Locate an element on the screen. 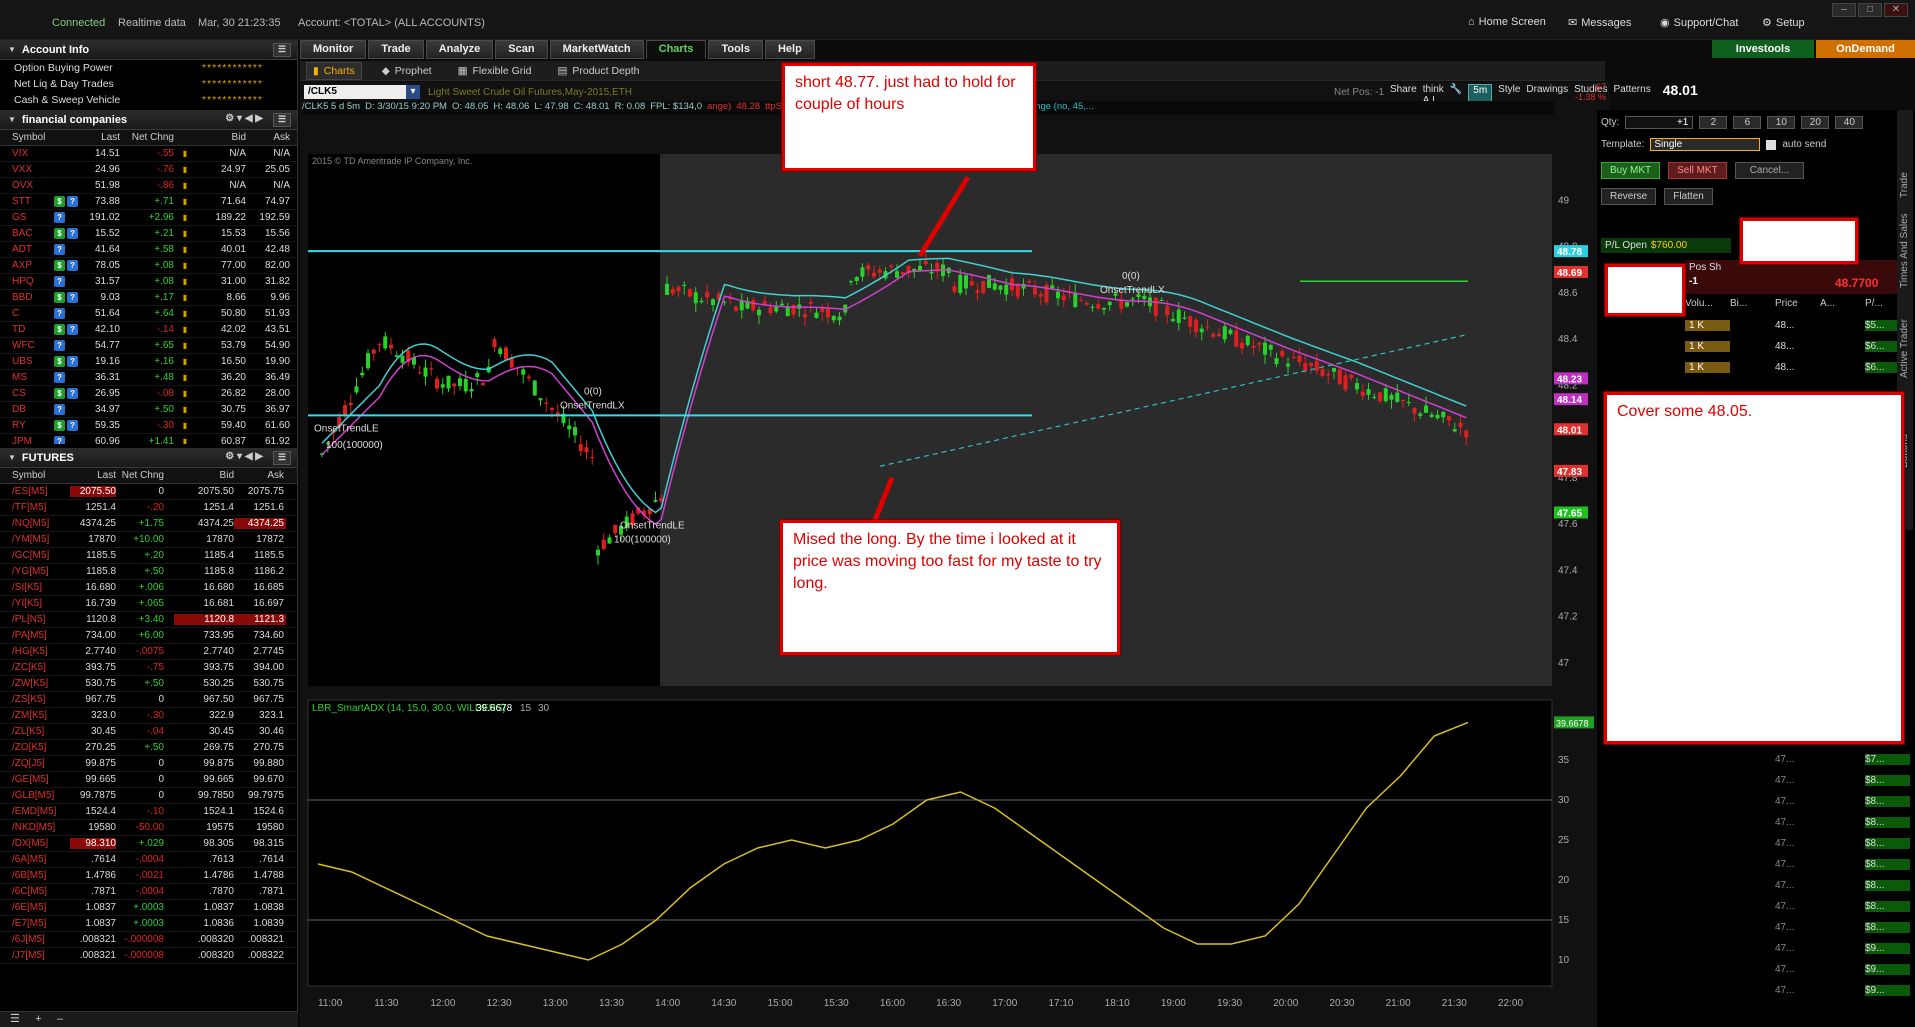 The width and height of the screenshot is (1915, 1027). tab-tools: Tools is located at coordinates (735, 49).